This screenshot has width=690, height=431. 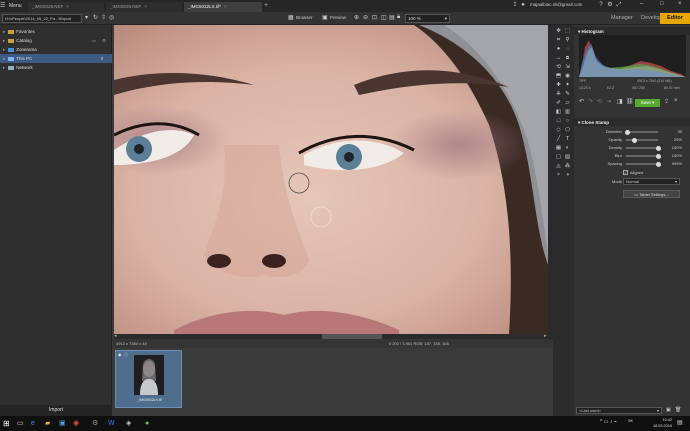 I want to click on mode-manager: Manager, so click(x=622, y=18).